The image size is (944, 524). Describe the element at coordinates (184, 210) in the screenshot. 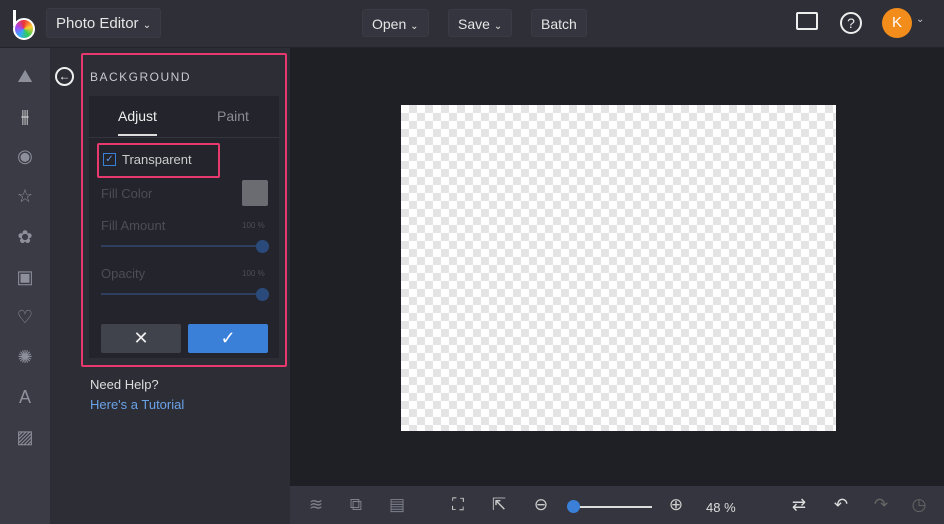

I see `panel-highlight` at that location.